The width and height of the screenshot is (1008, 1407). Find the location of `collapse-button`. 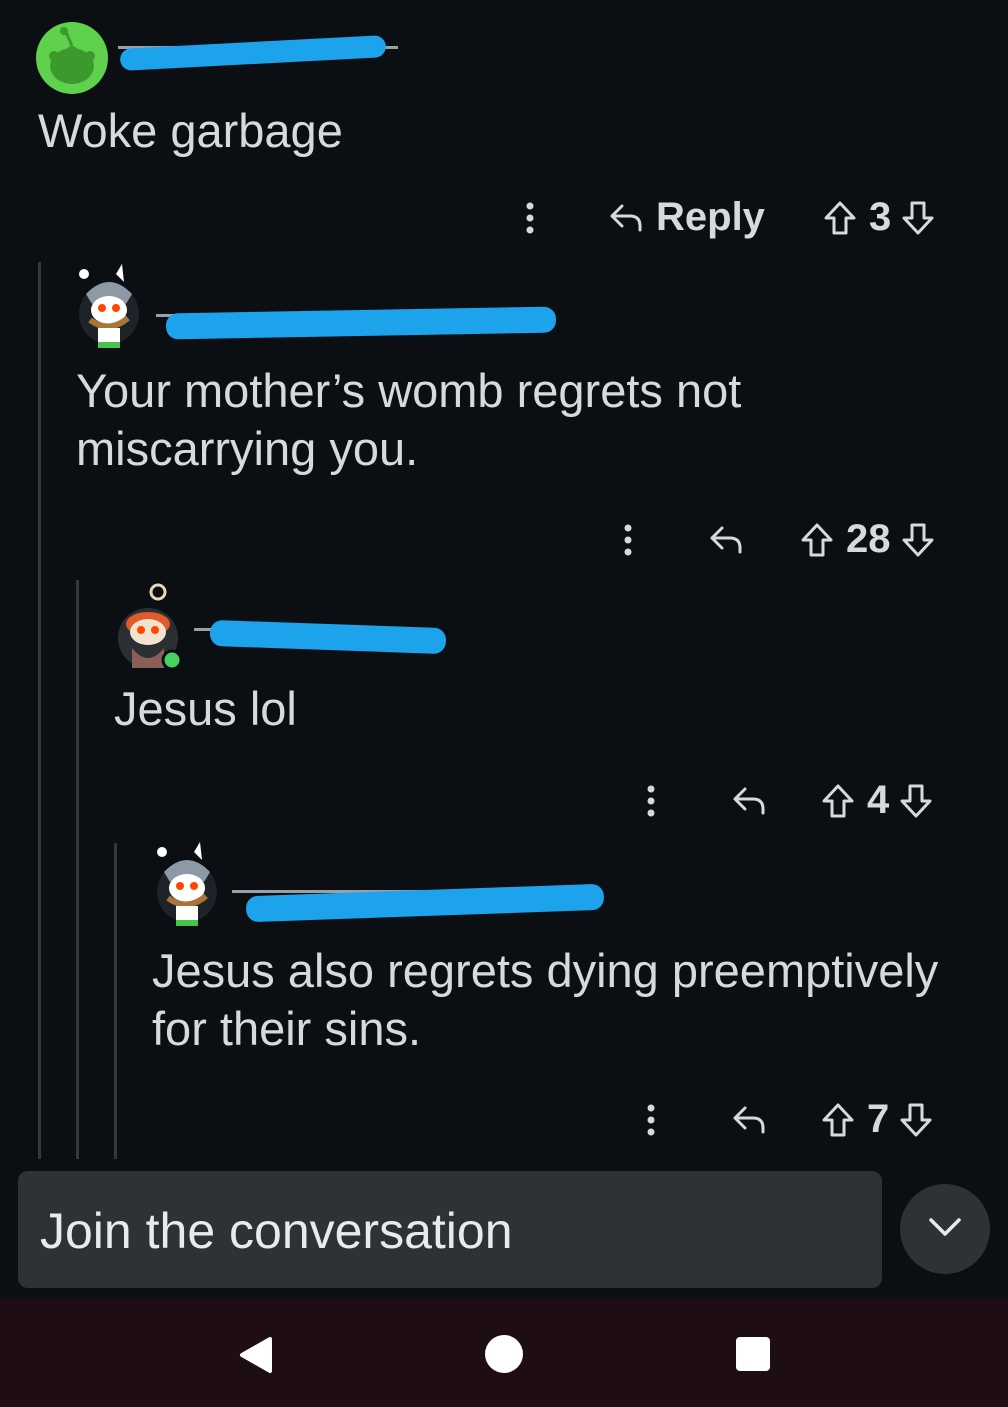

collapse-button is located at coordinates (945, 1229).